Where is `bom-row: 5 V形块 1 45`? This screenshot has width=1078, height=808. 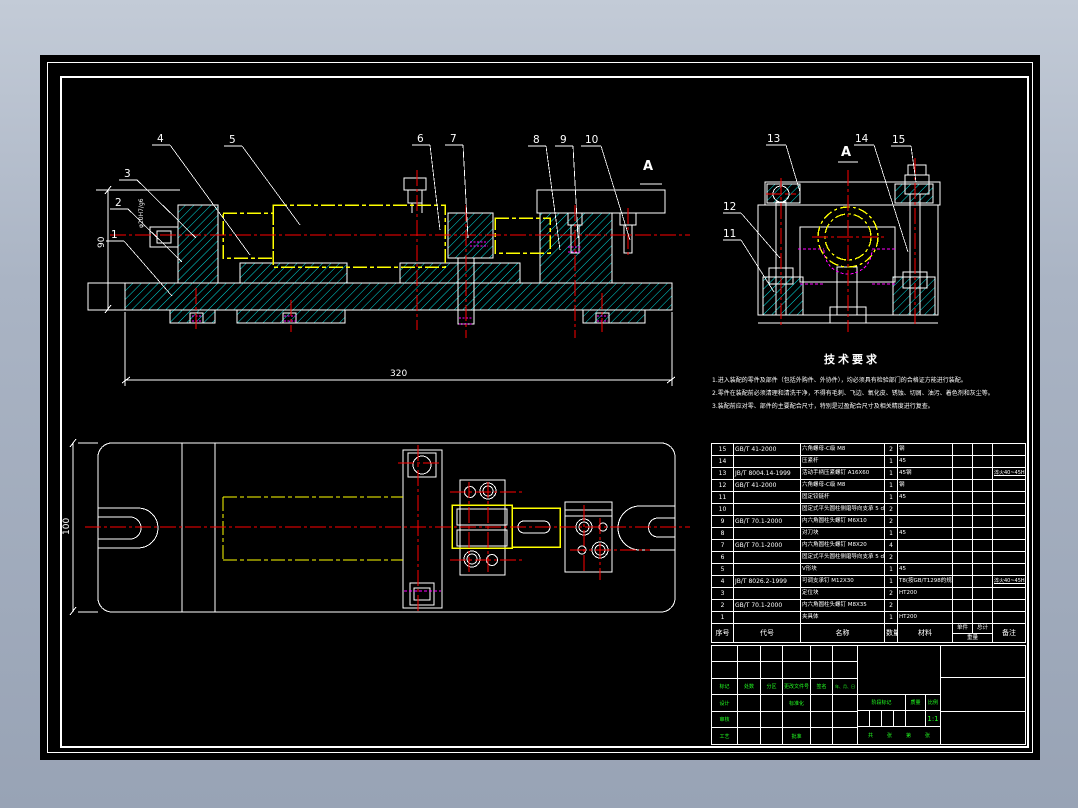
bom-row: 5 V形块 1 45 is located at coordinates (868, 569).